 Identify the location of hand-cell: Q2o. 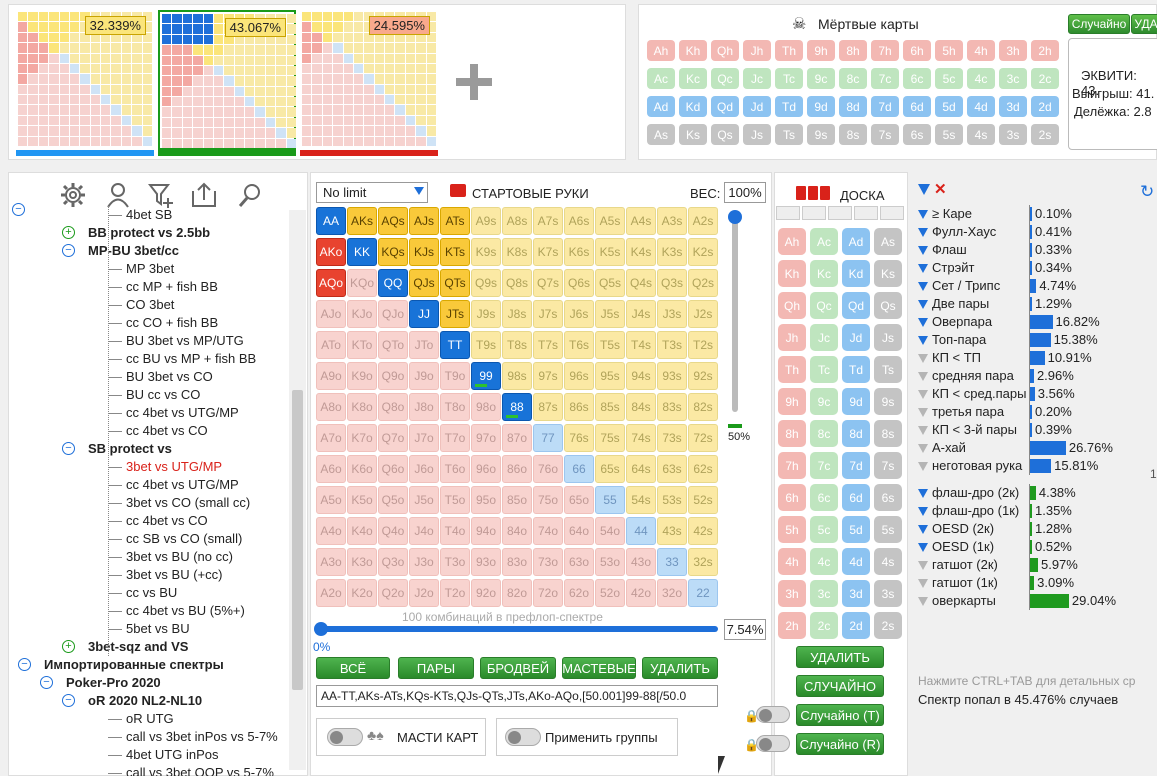
(393, 593).